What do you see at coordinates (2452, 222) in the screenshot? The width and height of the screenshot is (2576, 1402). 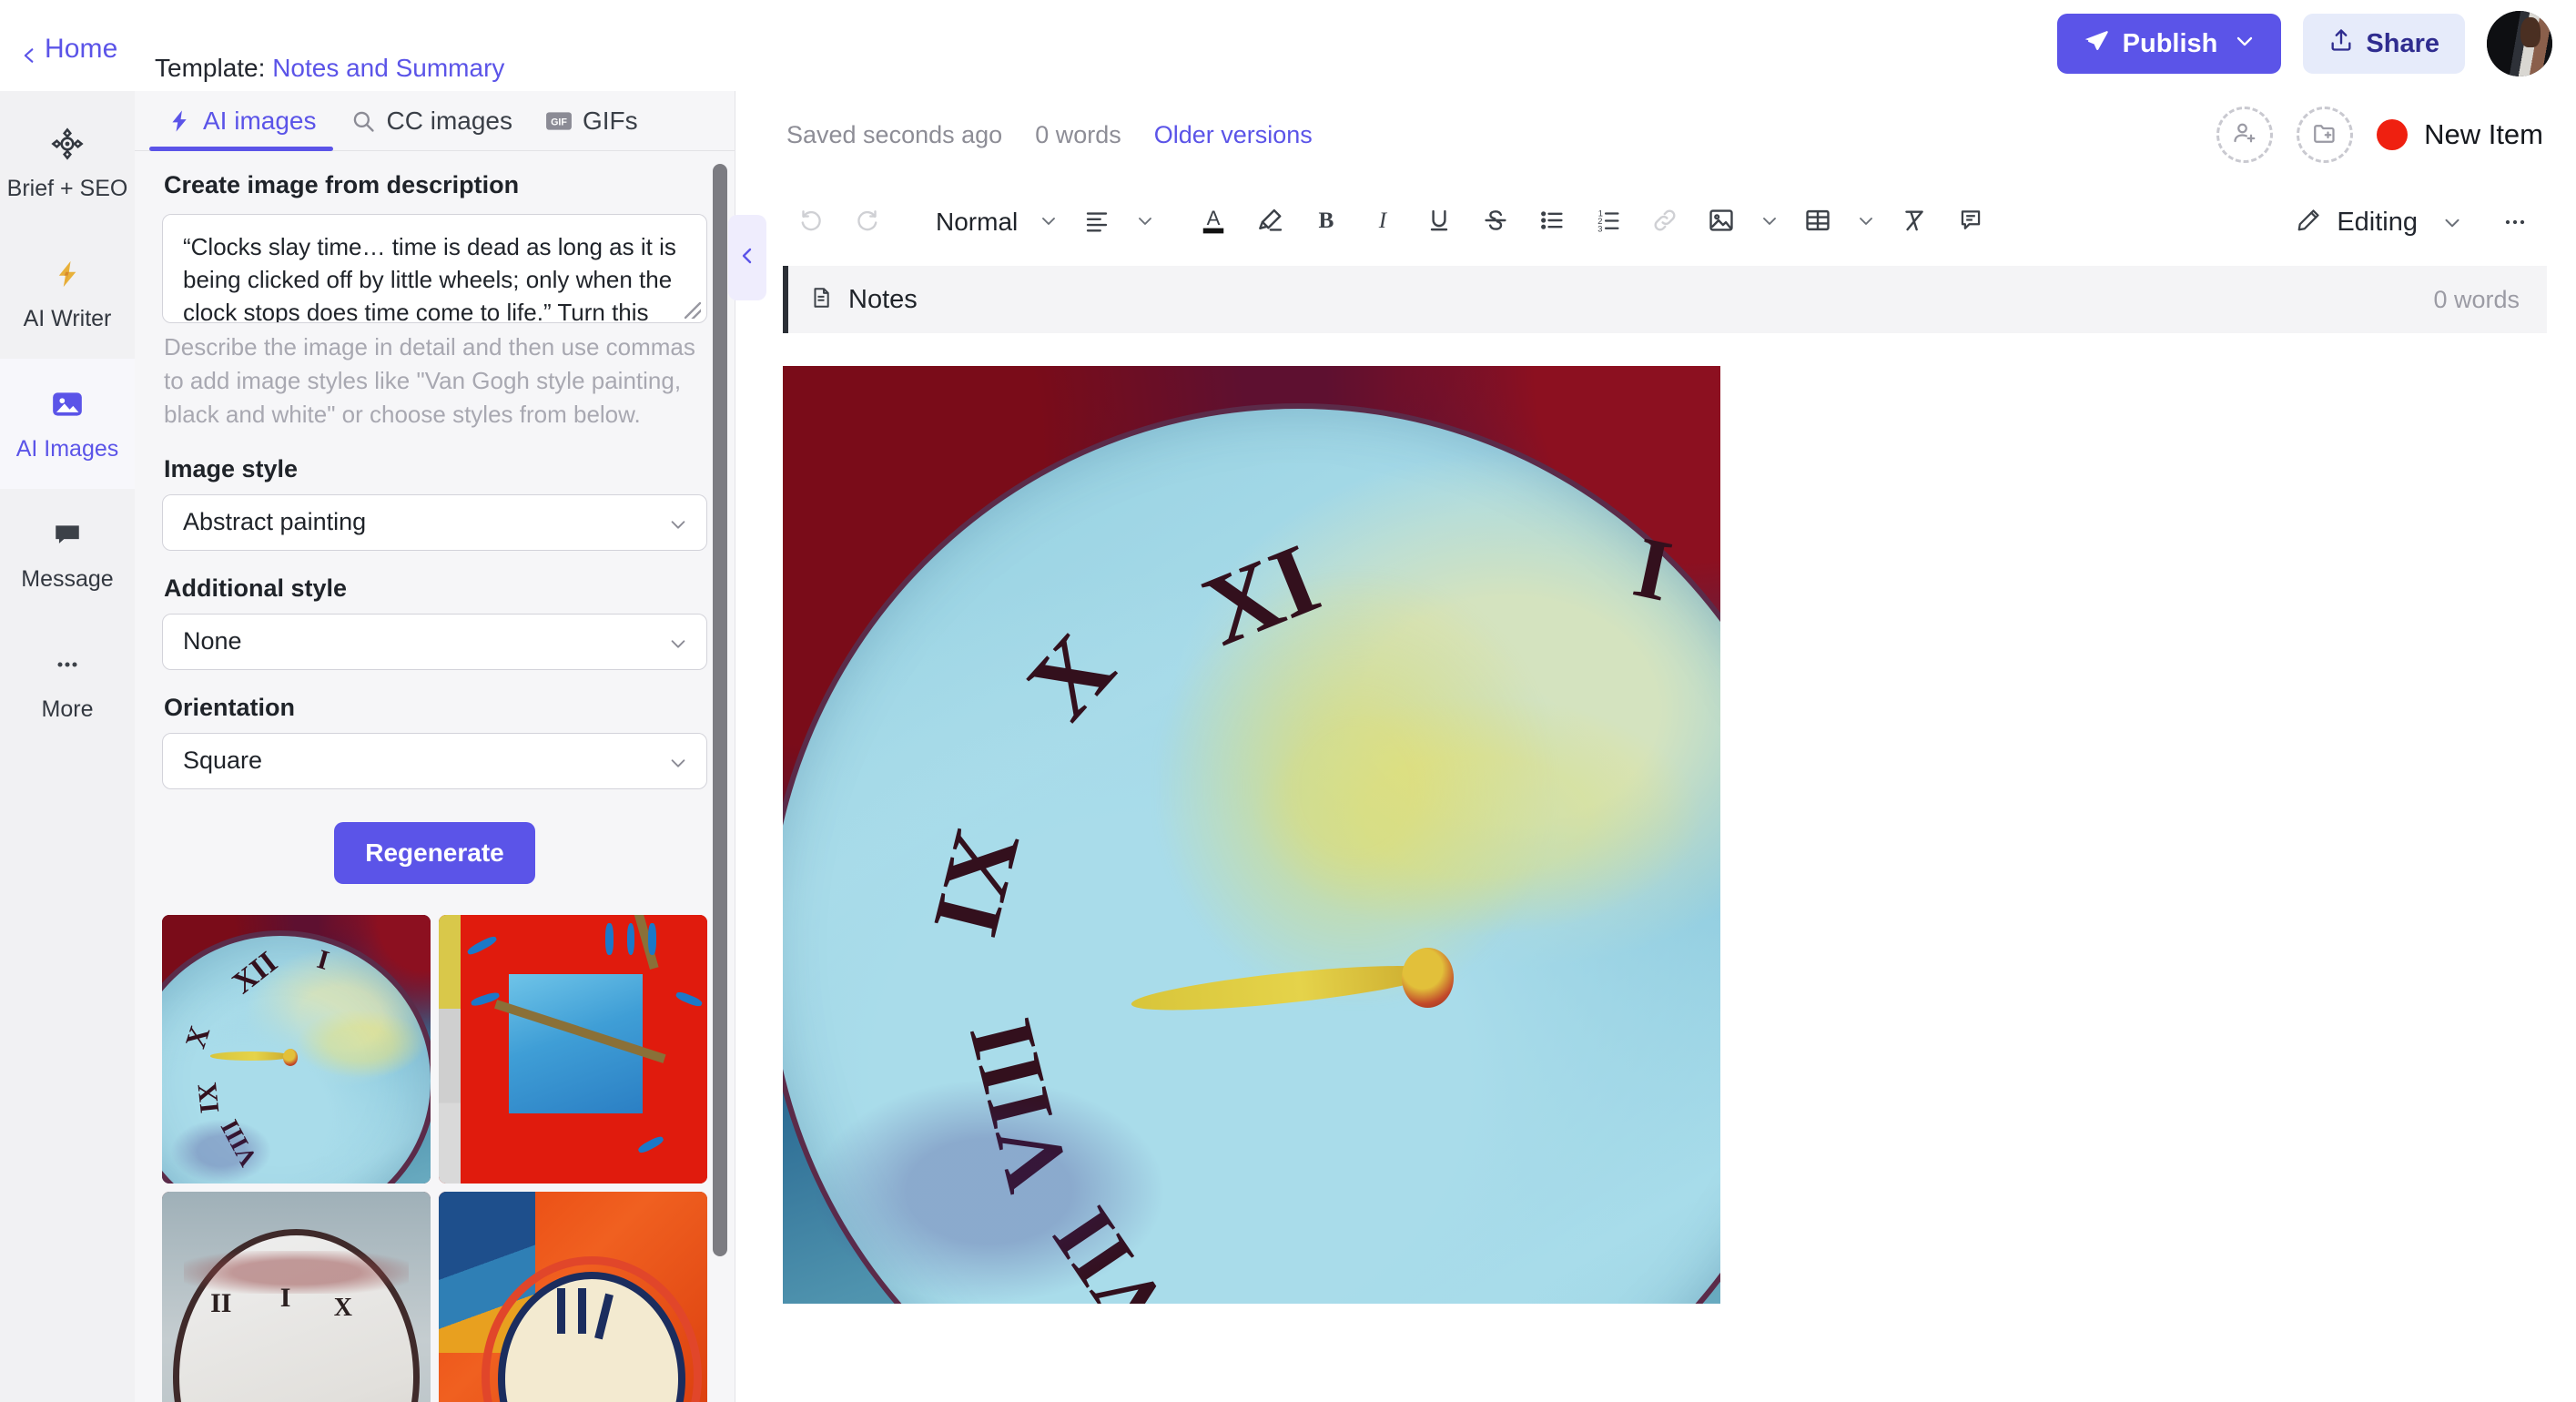 I see `editing-mode-chevron` at bounding box center [2452, 222].